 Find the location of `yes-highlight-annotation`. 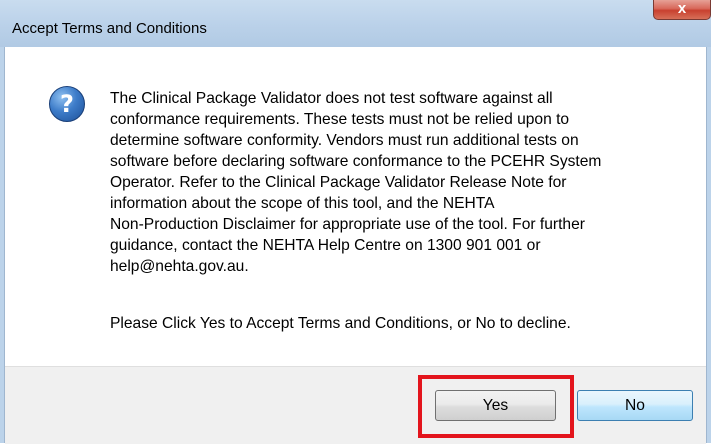

yes-highlight-annotation is located at coordinates (496, 406).